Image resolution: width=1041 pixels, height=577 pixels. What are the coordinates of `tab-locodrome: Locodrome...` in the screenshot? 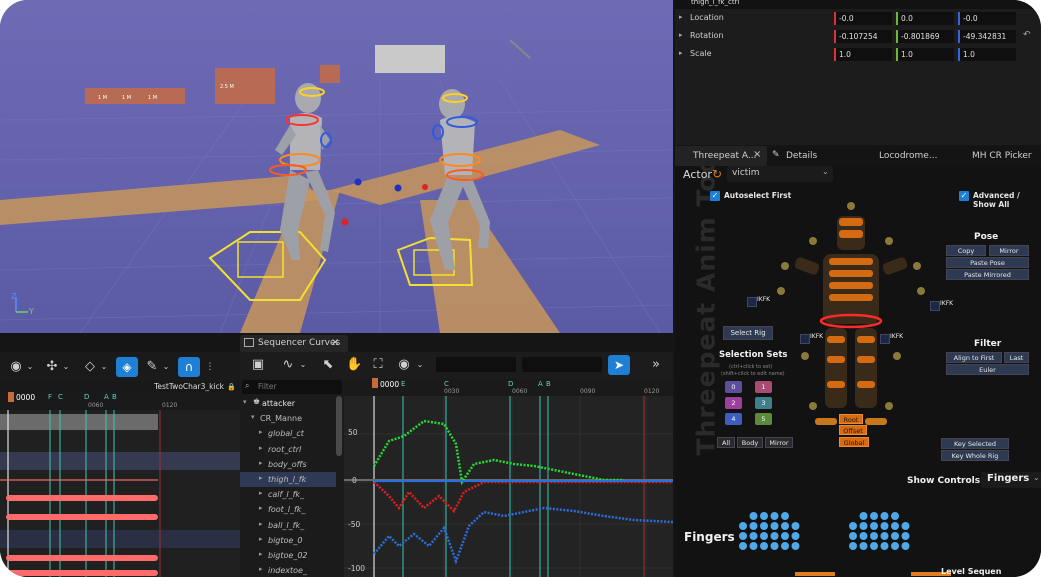 It's located at (908, 156).